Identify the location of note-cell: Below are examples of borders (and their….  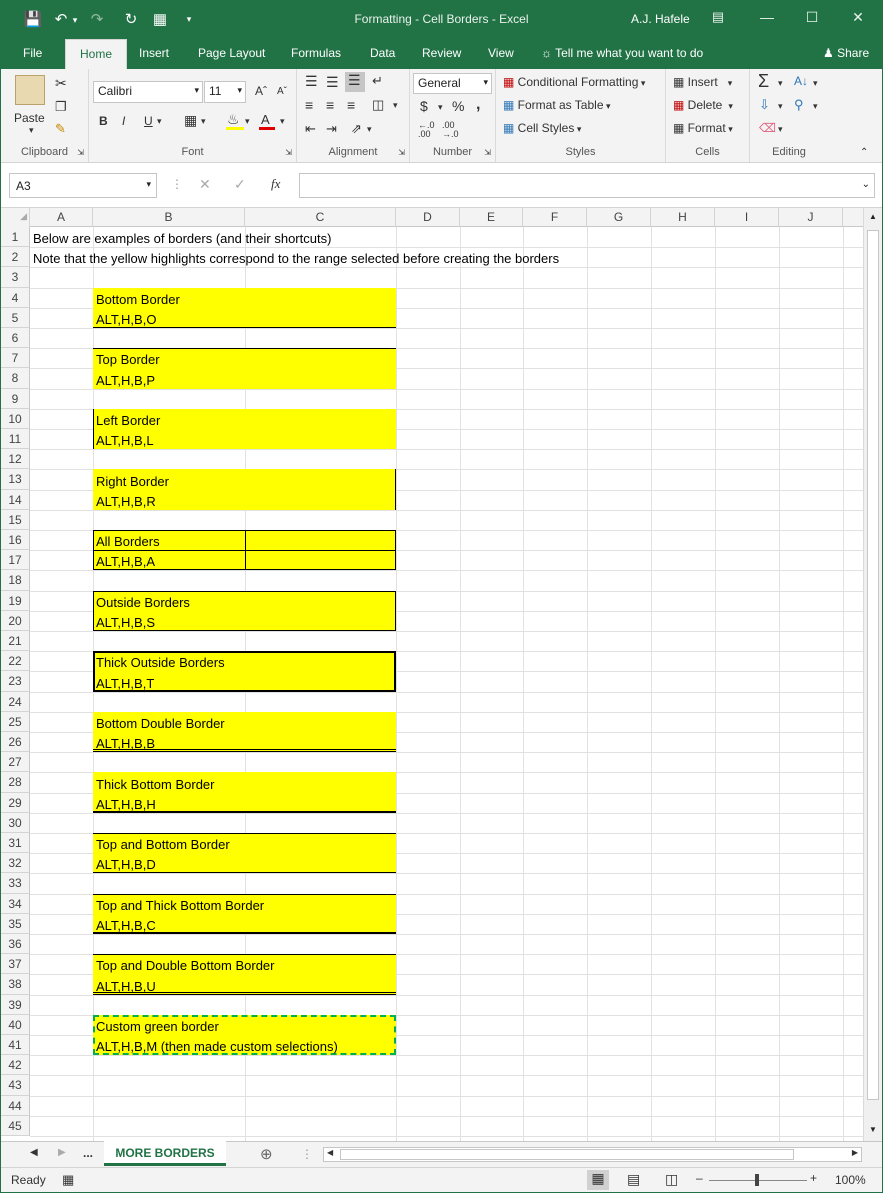
(180, 237).